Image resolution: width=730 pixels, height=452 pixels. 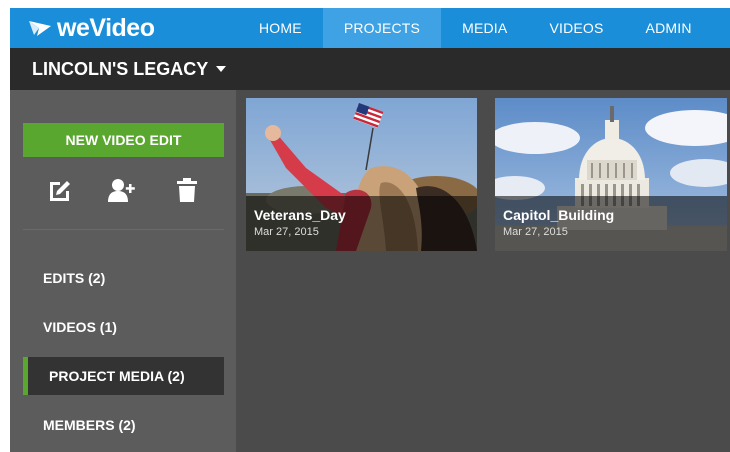 What do you see at coordinates (221, 69) in the screenshot?
I see `caret-down-icon` at bounding box center [221, 69].